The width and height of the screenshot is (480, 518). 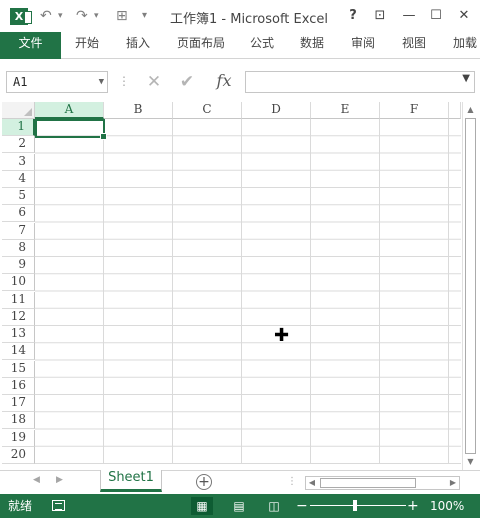 What do you see at coordinates (18, 214) in the screenshot?
I see `row-header: 6` at bounding box center [18, 214].